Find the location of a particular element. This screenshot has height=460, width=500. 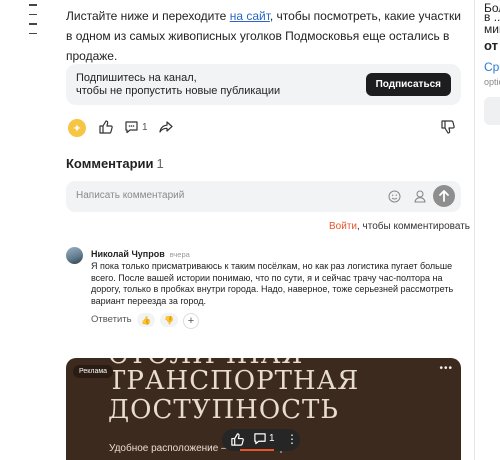

subscribe-text-line-1: Подпишитесь на канал, is located at coordinates (136, 78).